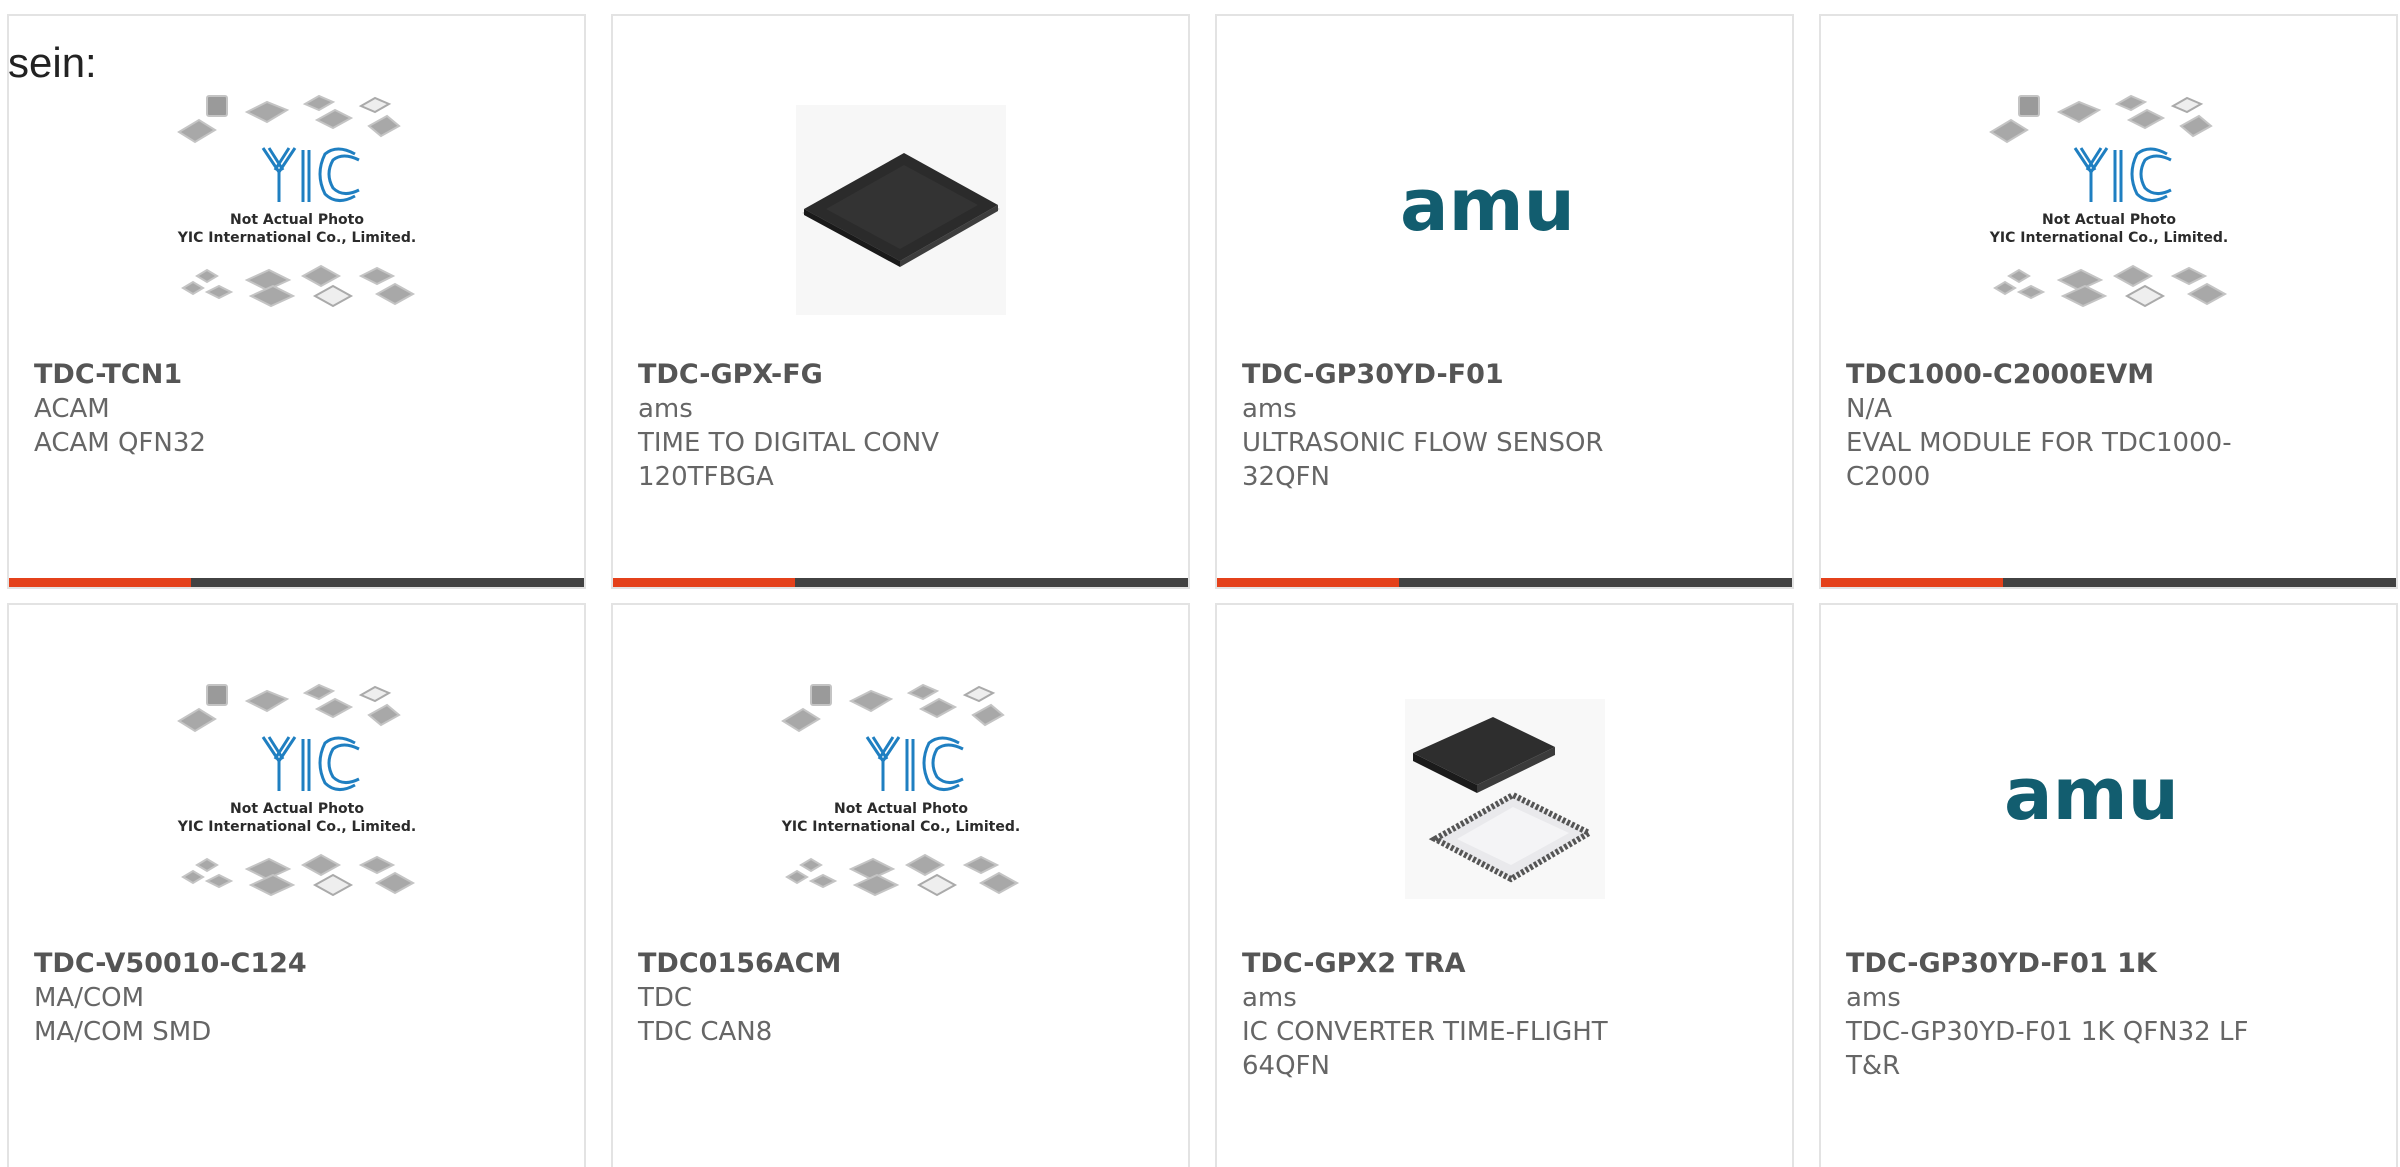  Describe the element at coordinates (898, 375) in the screenshot. I see `part-number: TDC-GPX-FG` at that location.